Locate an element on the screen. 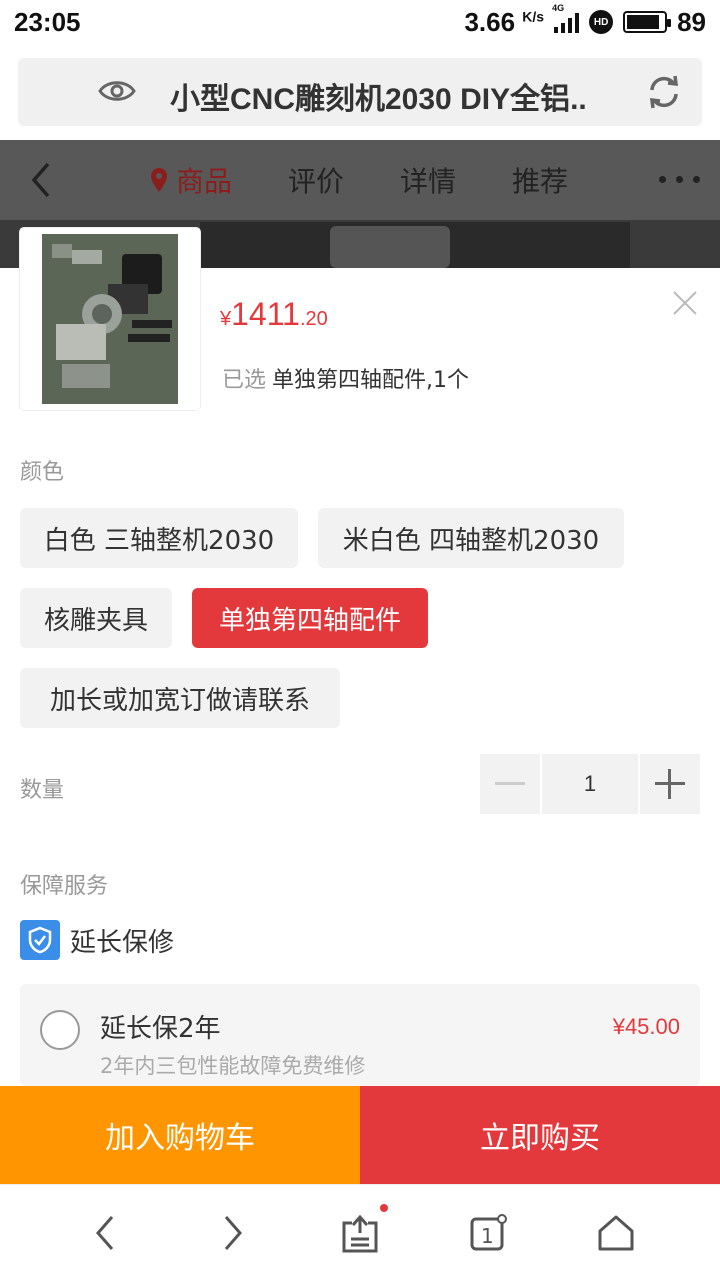 This screenshot has width=720, height=1280. buy-now-button: 立即购买 is located at coordinates (540, 1135).